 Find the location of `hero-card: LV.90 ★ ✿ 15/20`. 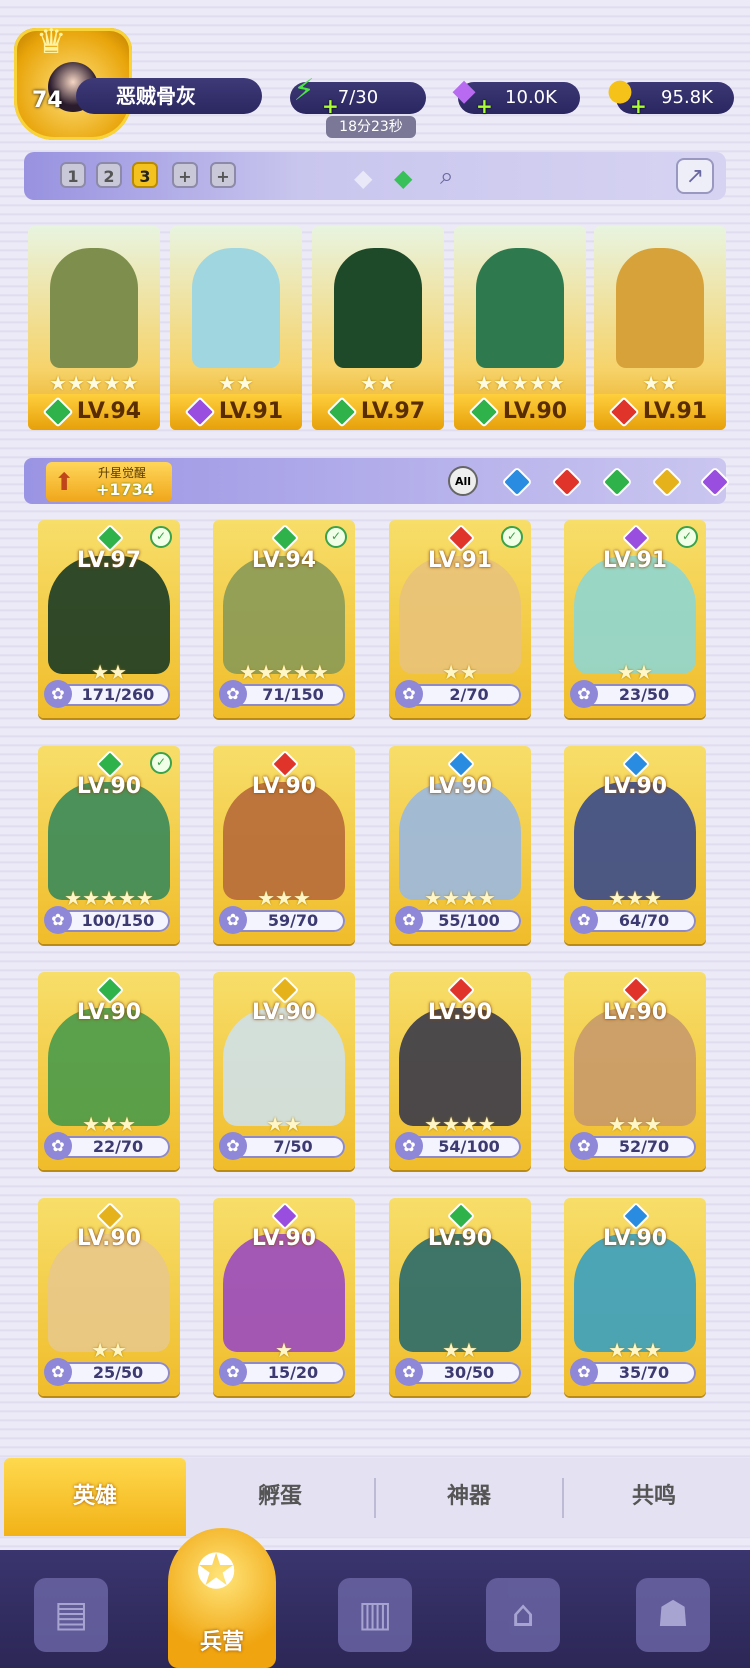

hero-card: LV.90 ★ ✿ 15/20 is located at coordinates (284, 1297).